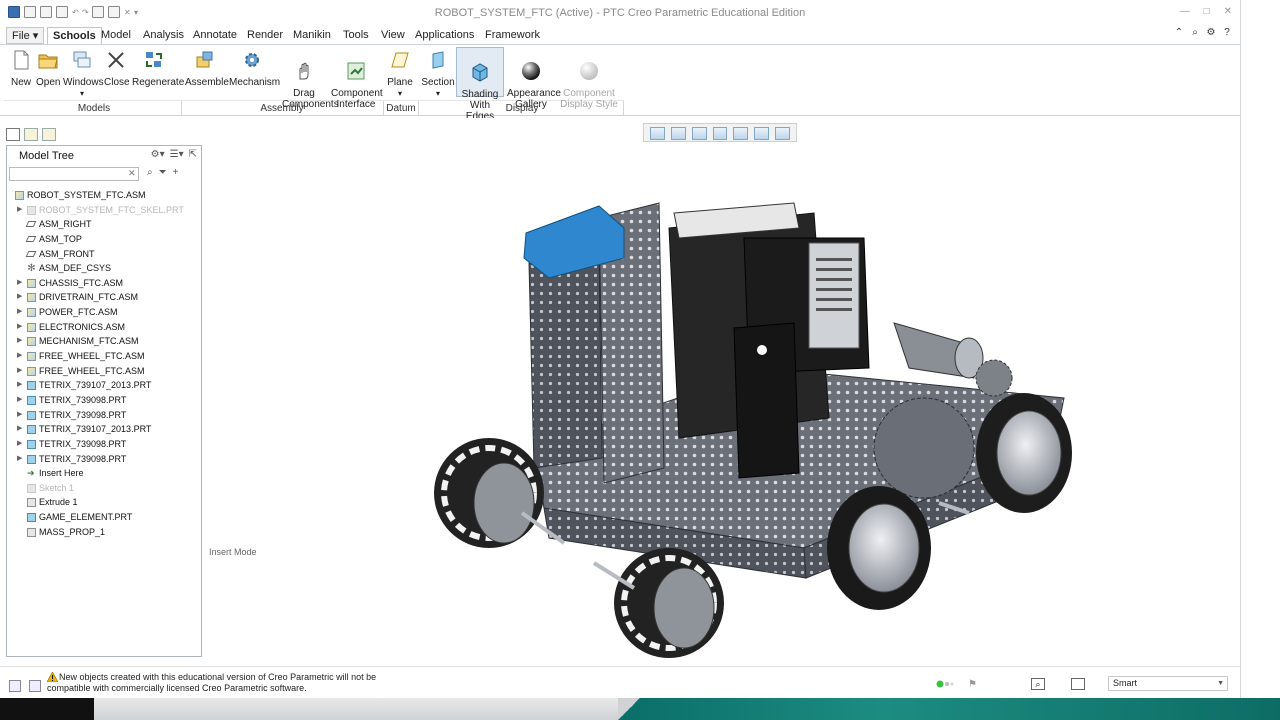  Describe the element at coordinates (444, 35) in the screenshot. I see `tab-applications: Applications` at that location.